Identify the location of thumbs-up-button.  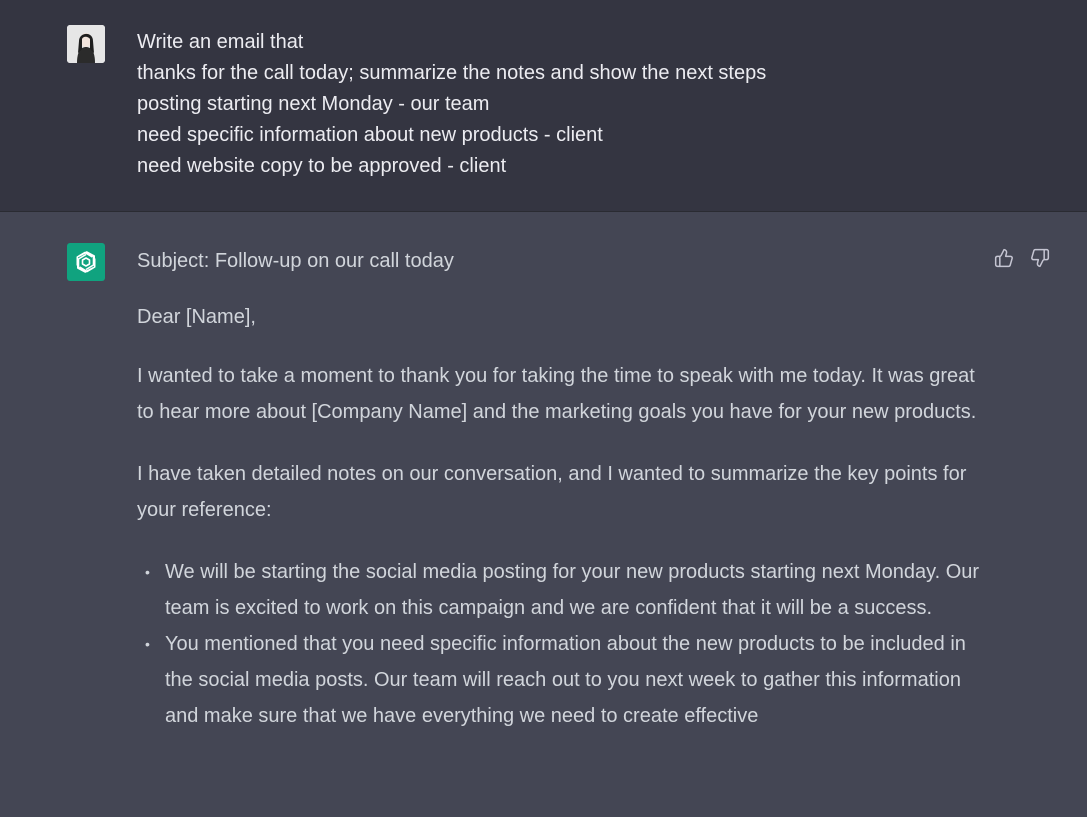
(1004, 258).